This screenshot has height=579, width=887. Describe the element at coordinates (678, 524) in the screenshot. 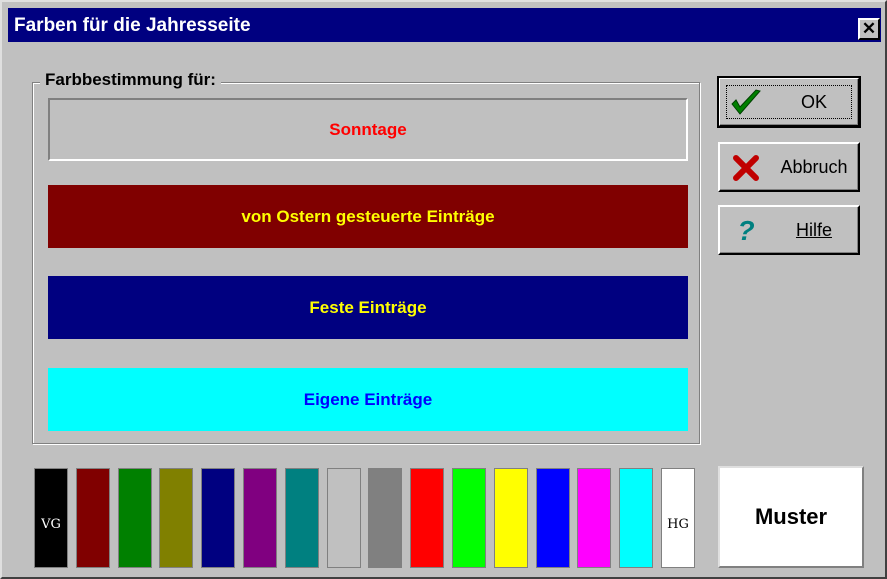

I see `background-marker: HG` at that location.